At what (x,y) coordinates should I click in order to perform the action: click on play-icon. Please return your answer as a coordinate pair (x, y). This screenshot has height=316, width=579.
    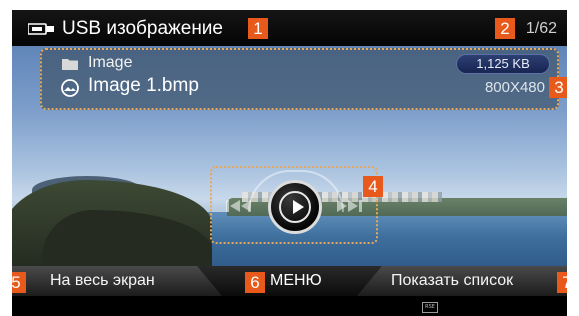
    Looking at the image, I should click on (295, 207).